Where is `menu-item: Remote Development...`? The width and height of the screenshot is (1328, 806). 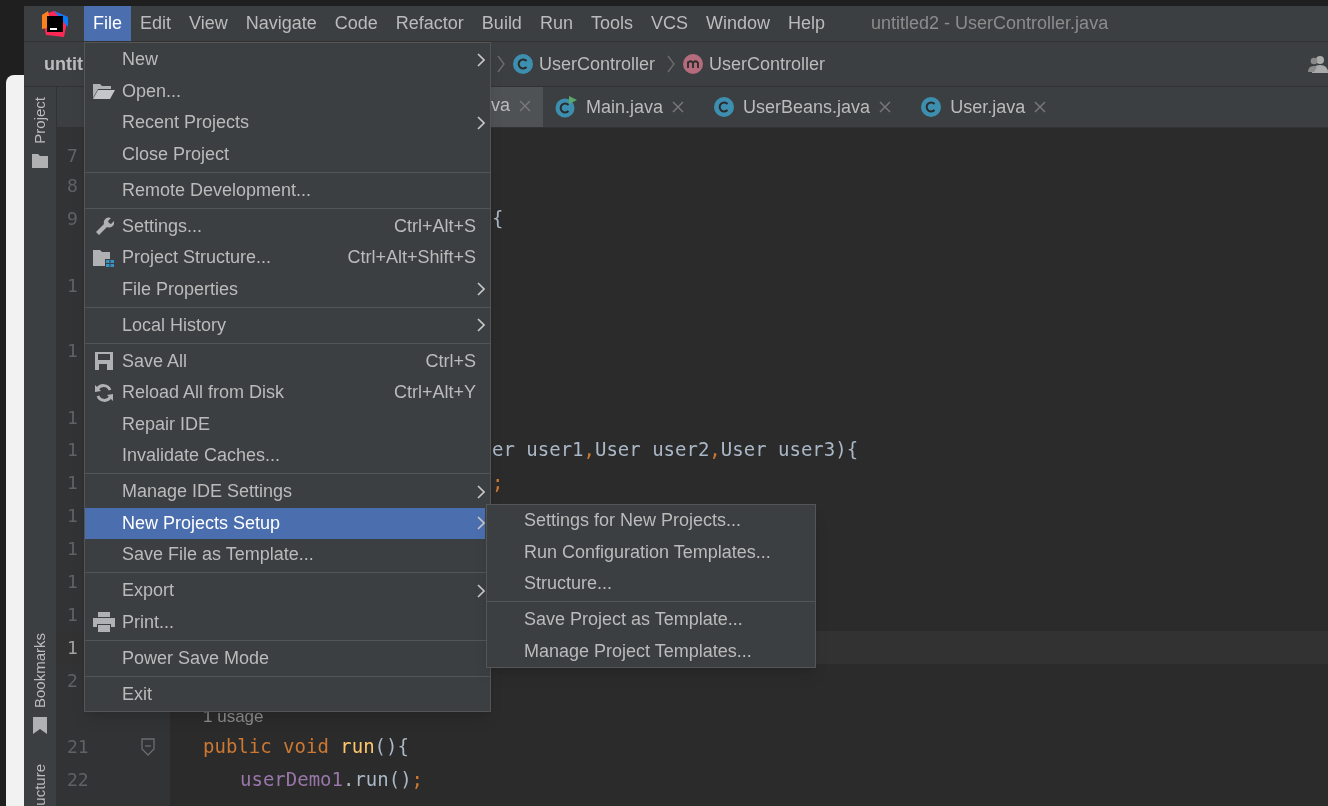
menu-item: Remote Development... is located at coordinates (285, 190).